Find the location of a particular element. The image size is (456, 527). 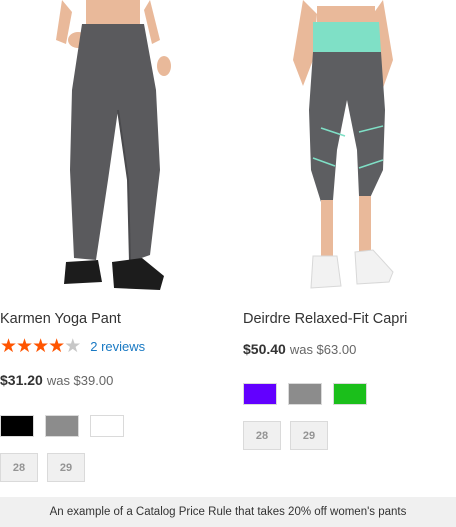

product-name: Deirdre Relaxed-Fit Capri is located at coordinates (325, 319).